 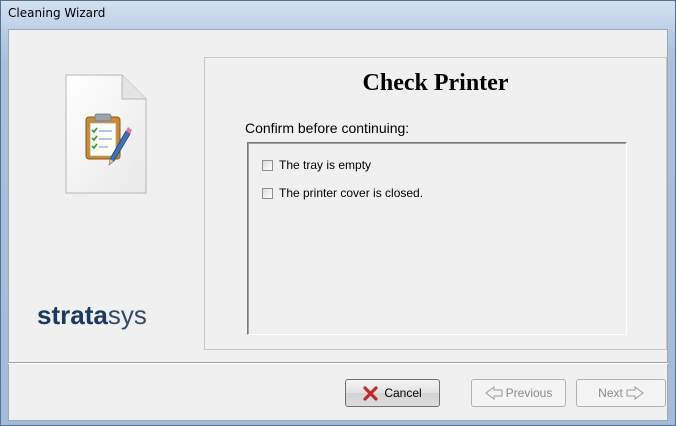 I want to click on right-arrow-icon, so click(x=635, y=393).